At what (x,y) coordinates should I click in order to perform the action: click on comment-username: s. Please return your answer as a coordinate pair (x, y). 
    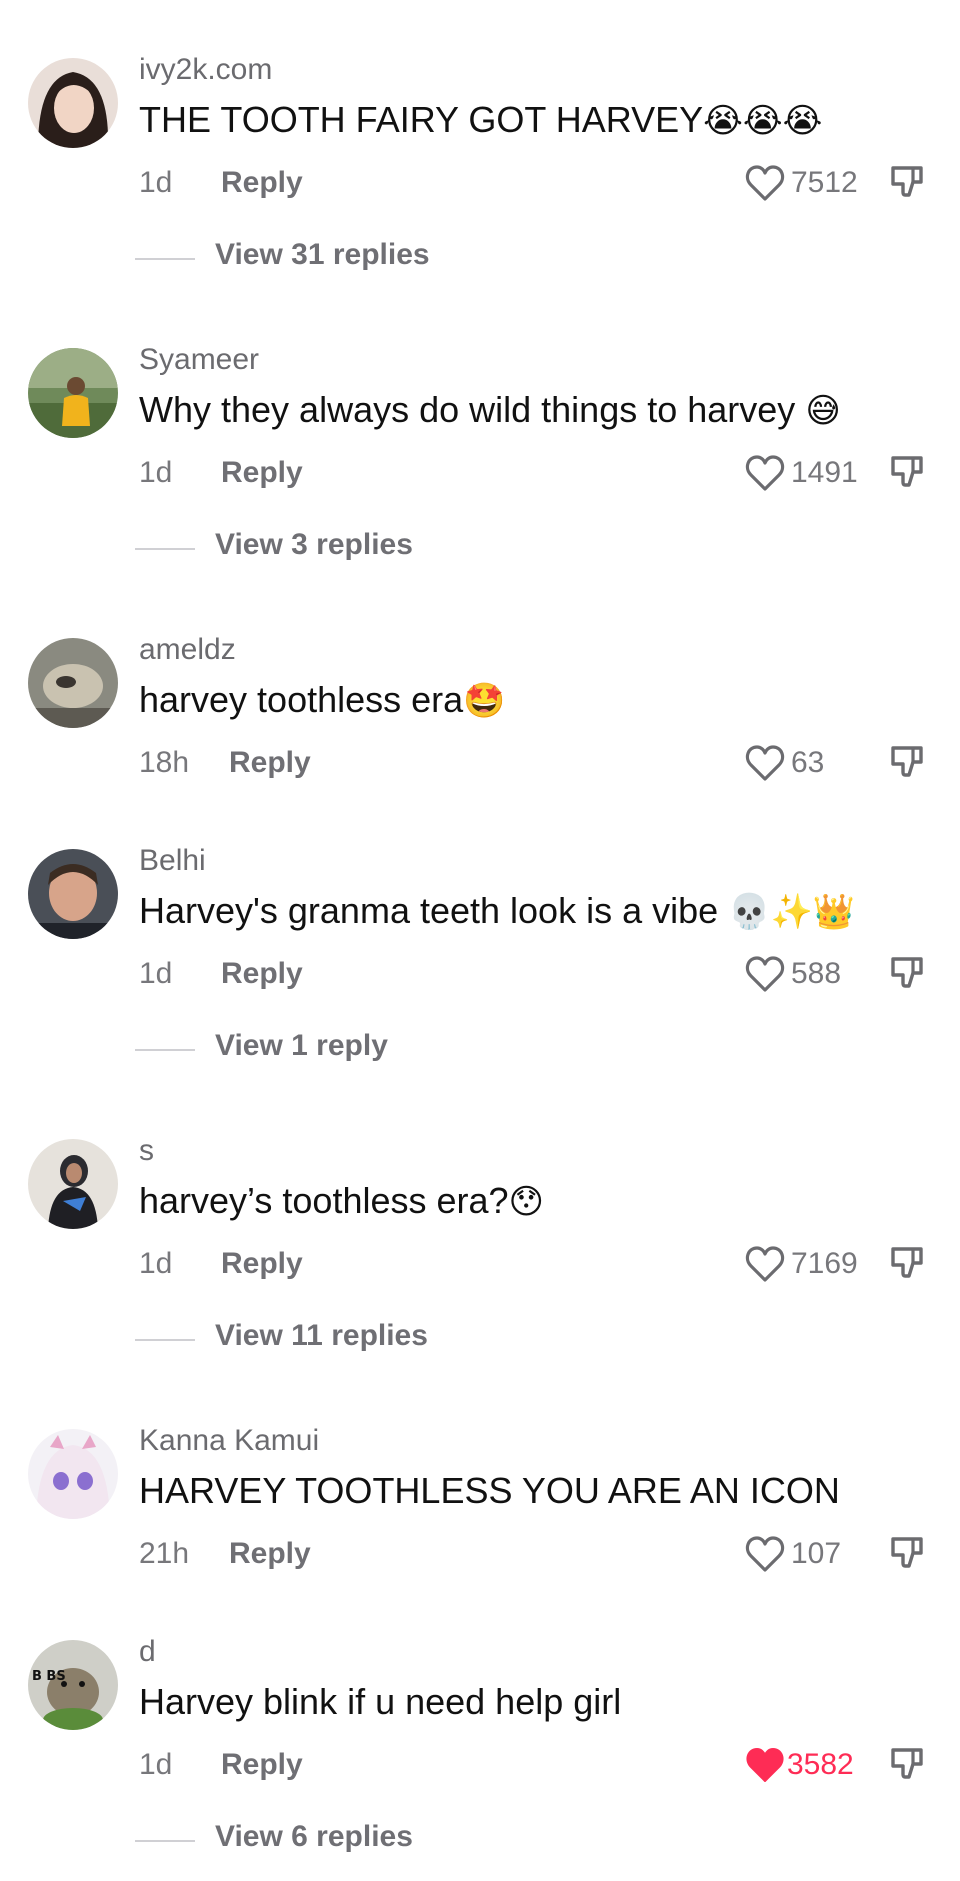
    Looking at the image, I should click on (146, 1151).